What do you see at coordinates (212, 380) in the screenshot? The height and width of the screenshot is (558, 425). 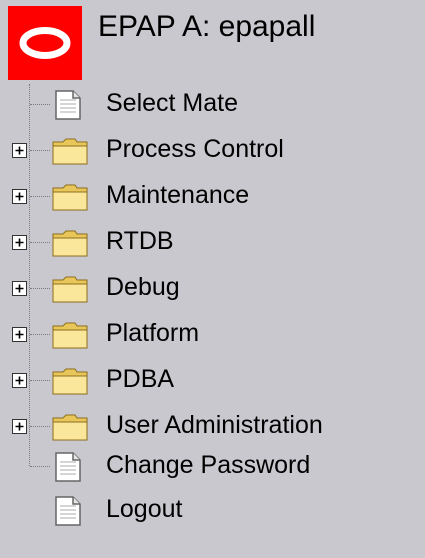 I see `menu-item-pdba: PDBA` at bounding box center [212, 380].